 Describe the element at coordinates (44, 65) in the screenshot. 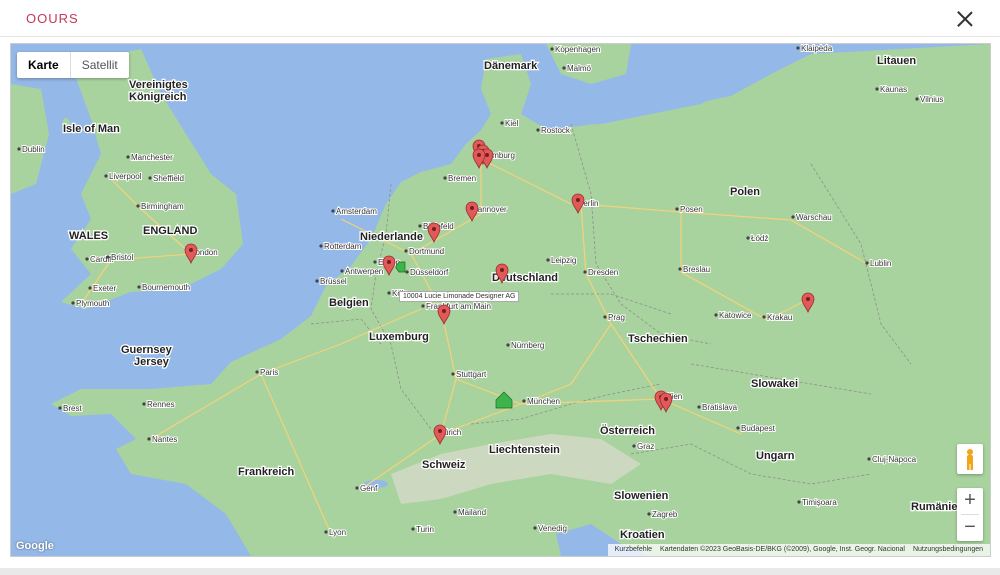

I see `map-type-karte: Karte` at that location.